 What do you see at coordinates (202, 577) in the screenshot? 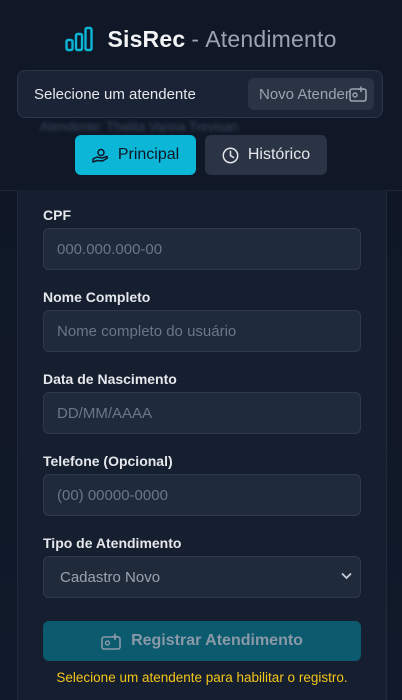
I see `service-type-select: Cadastro Novo` at bounding box center [202, 577].